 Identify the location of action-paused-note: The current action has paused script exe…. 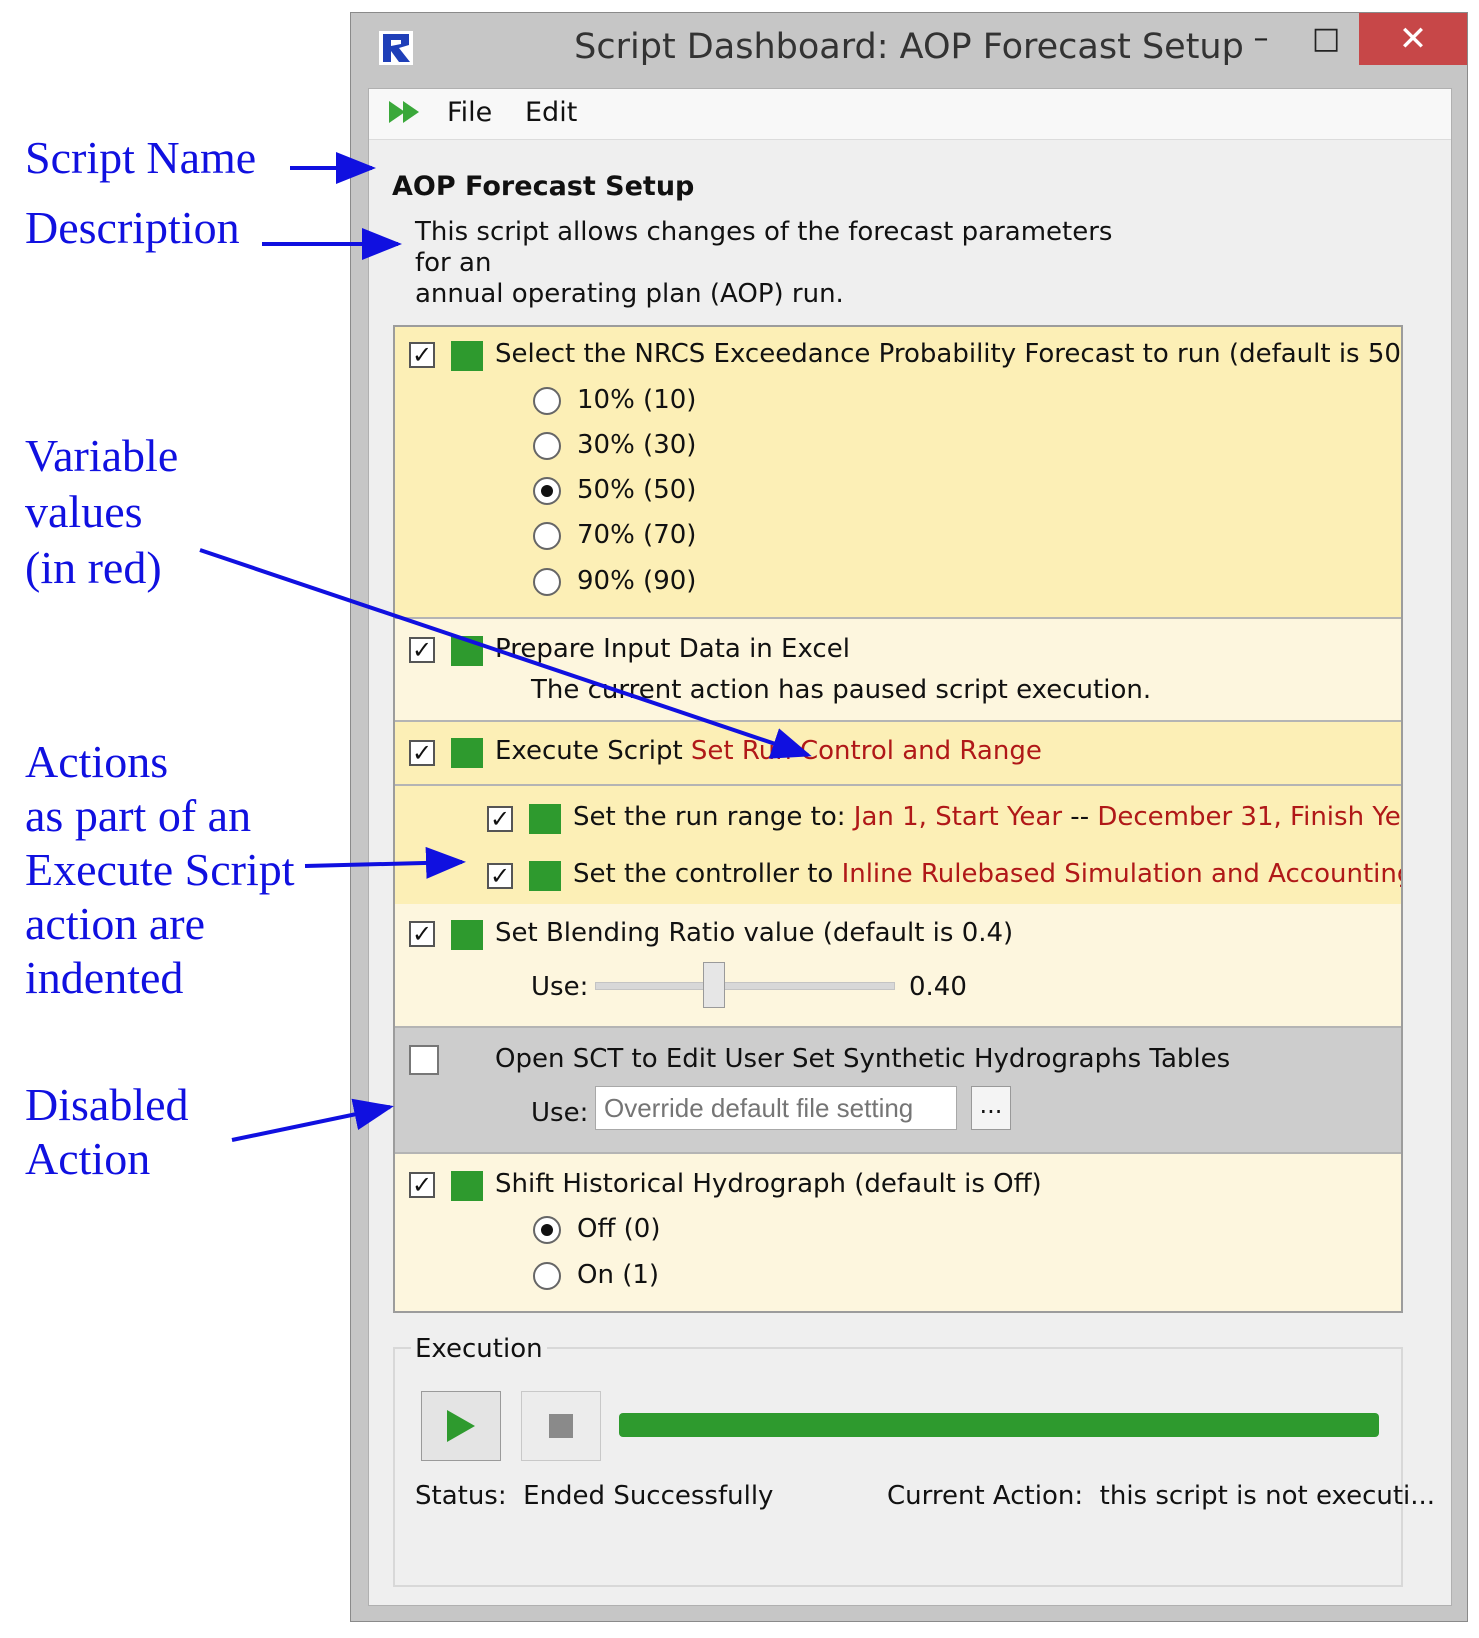
(841, 690).